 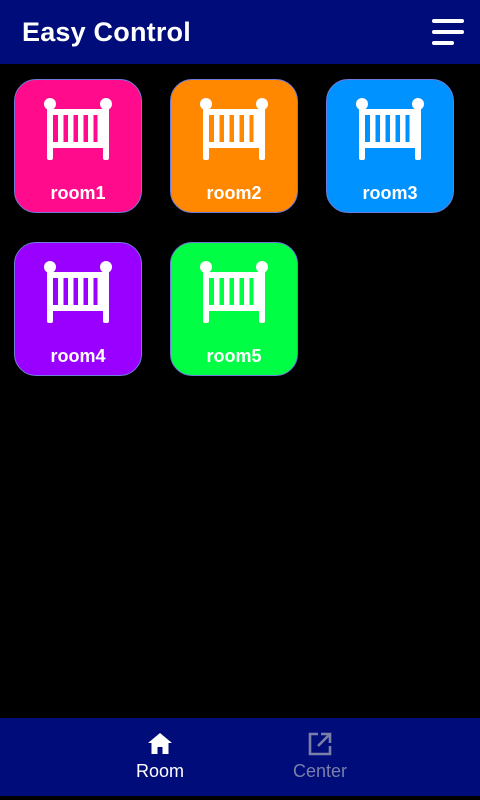 What do you see at coordinates (78, 193) in the screenshot?
I see `room-label: room1` at bounding box center [78, 193].